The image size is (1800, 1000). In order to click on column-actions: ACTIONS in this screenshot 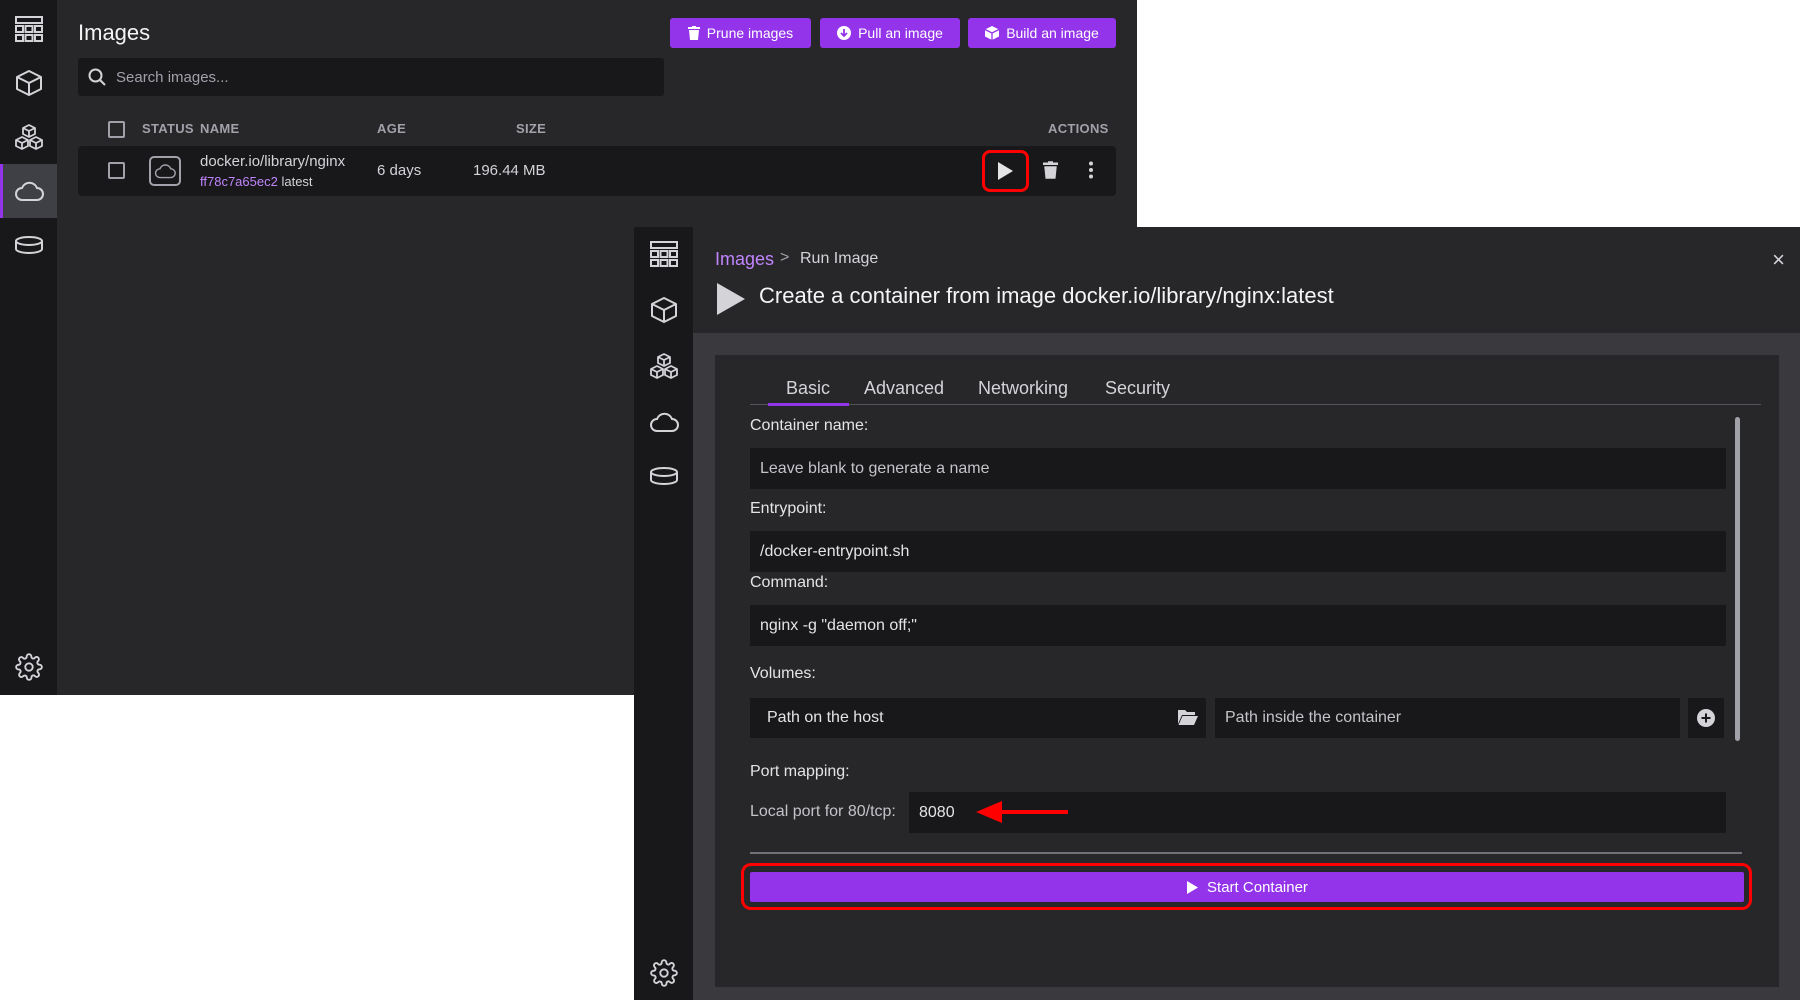, I will do `click(1078, 128)`.